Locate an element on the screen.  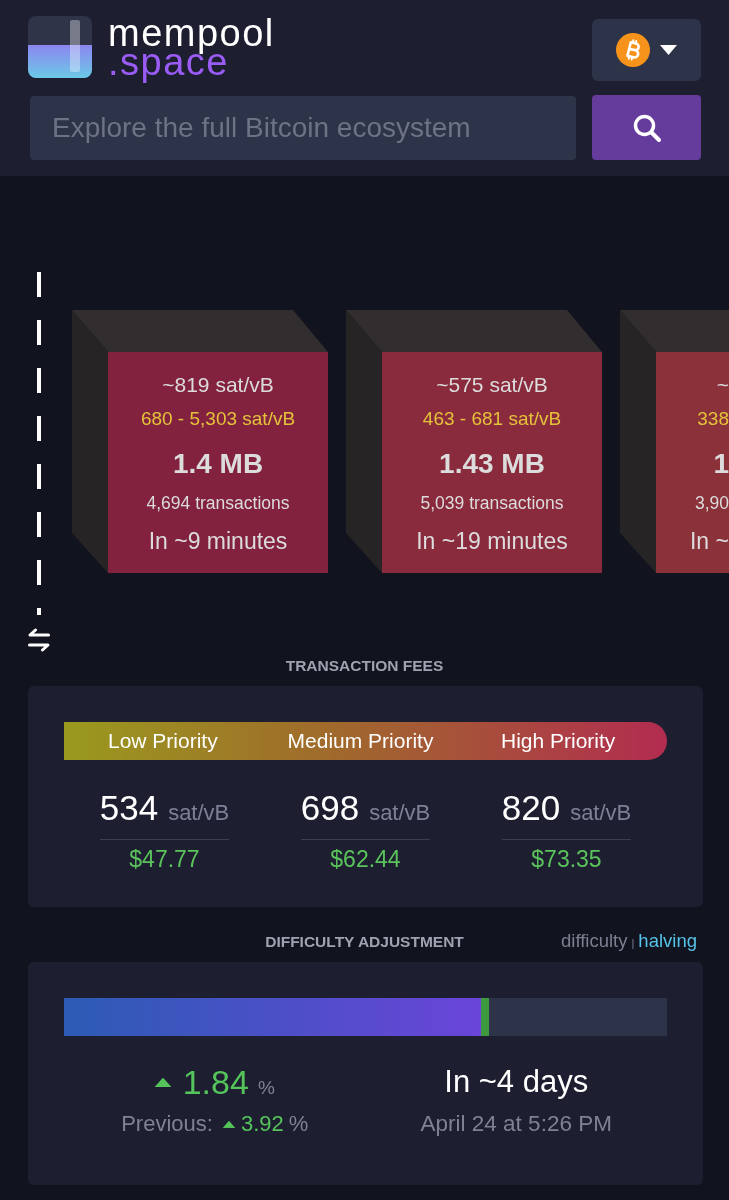
priority-label: Low Priority is located at coordinates (163, 741).